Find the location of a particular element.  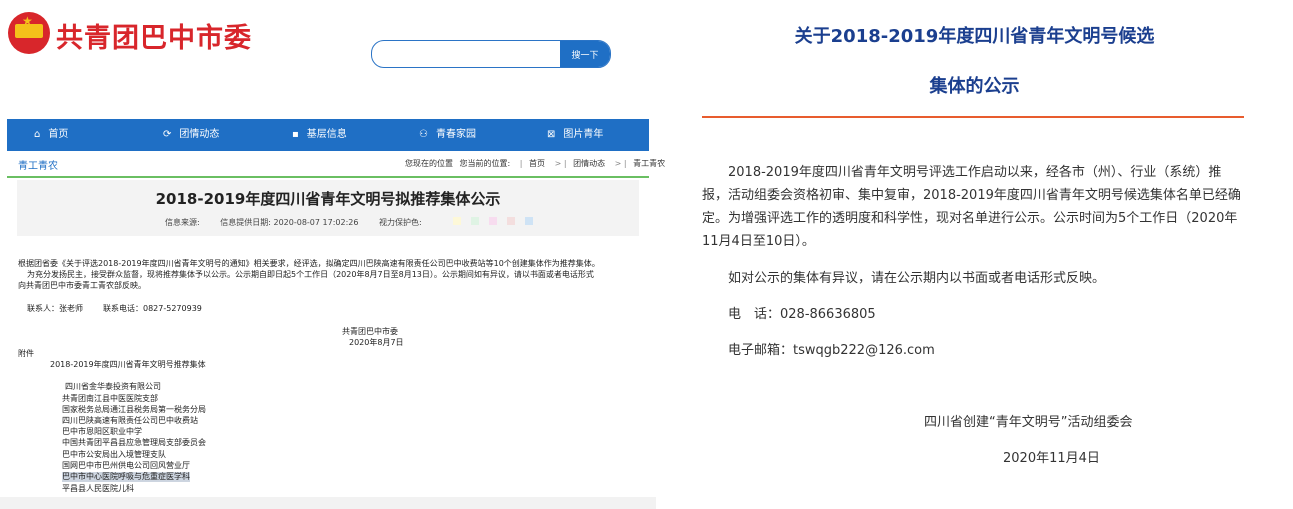

nav-item-label: 青春家园 is located at coordinates (455, 134).